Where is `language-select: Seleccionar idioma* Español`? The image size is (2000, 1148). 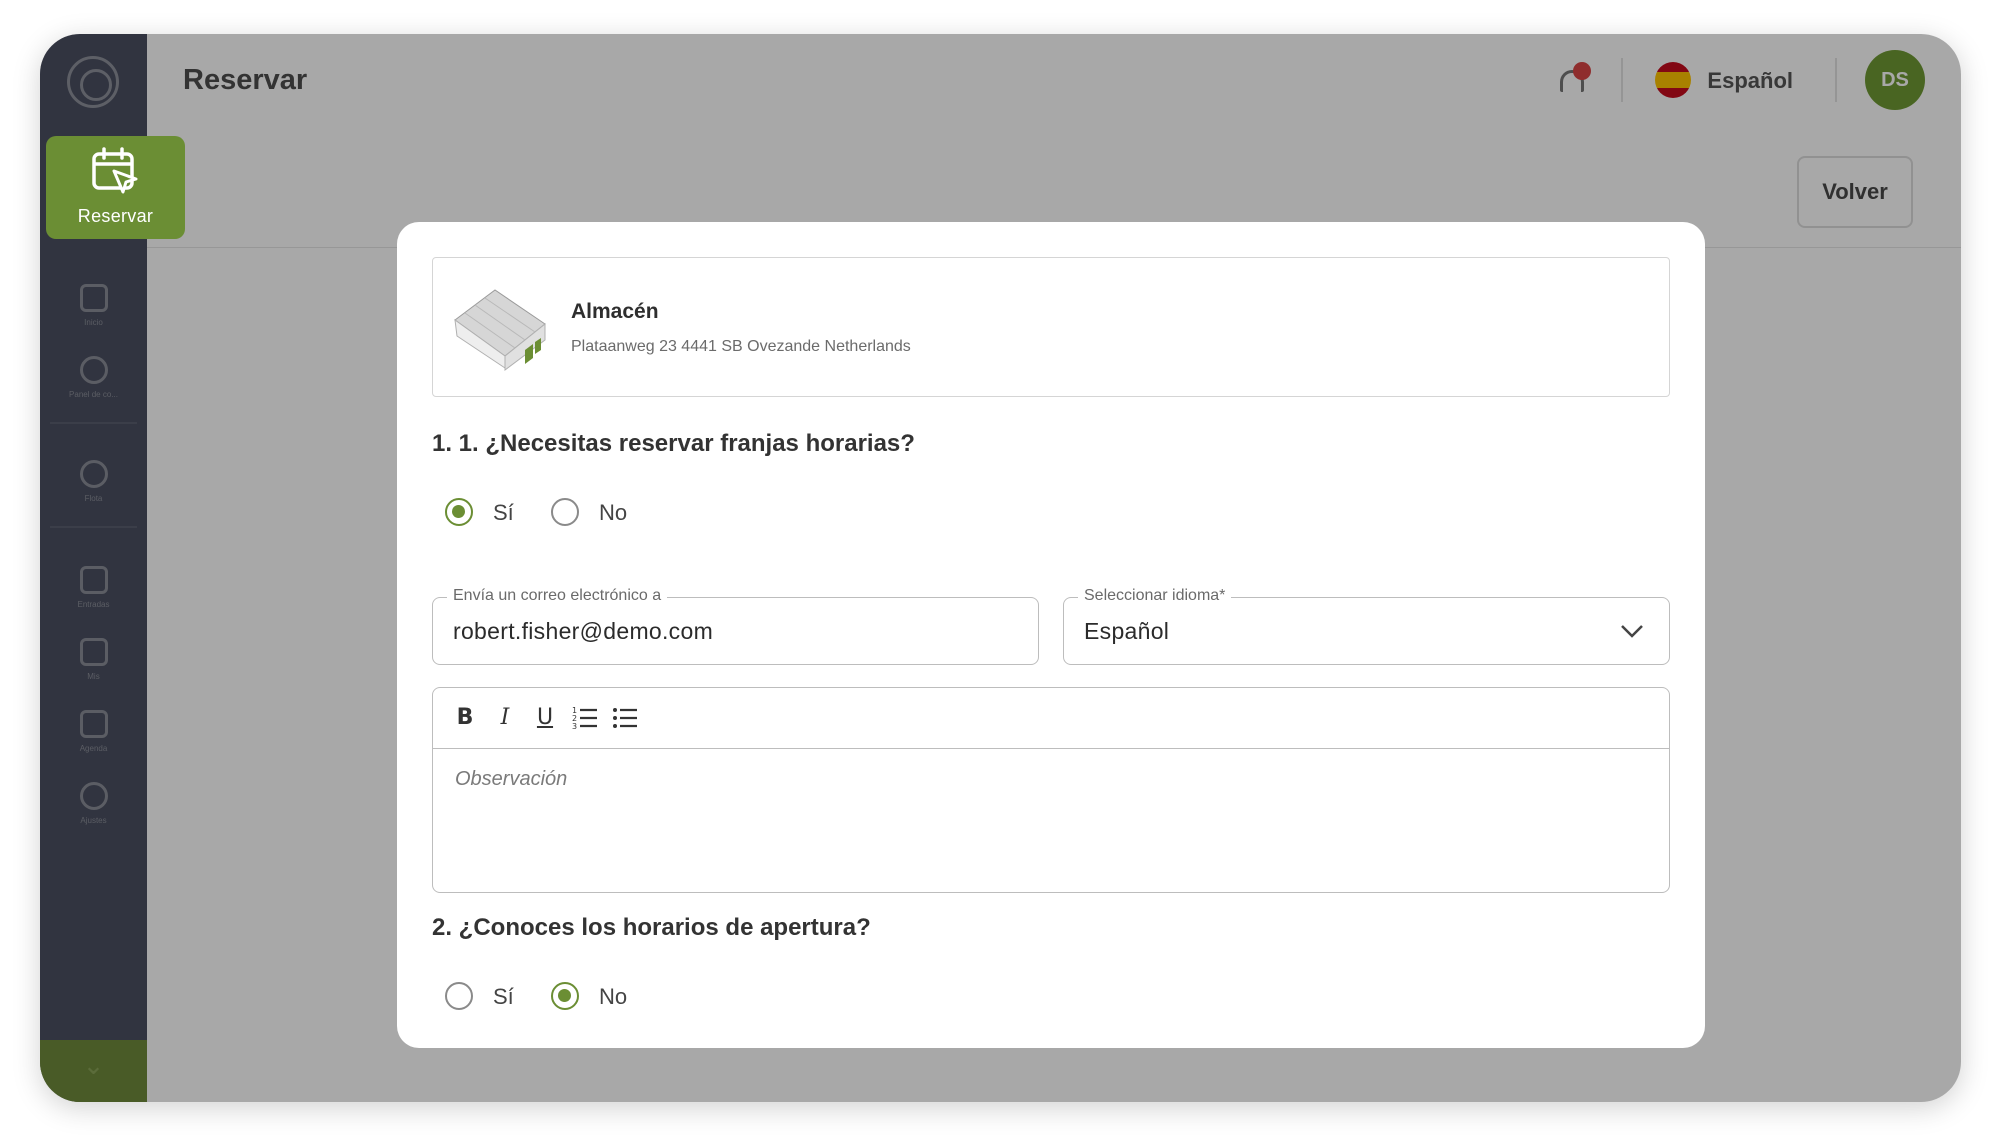
language-select: Seleccionar idioma* Español is located at coordinates (1366, 626).